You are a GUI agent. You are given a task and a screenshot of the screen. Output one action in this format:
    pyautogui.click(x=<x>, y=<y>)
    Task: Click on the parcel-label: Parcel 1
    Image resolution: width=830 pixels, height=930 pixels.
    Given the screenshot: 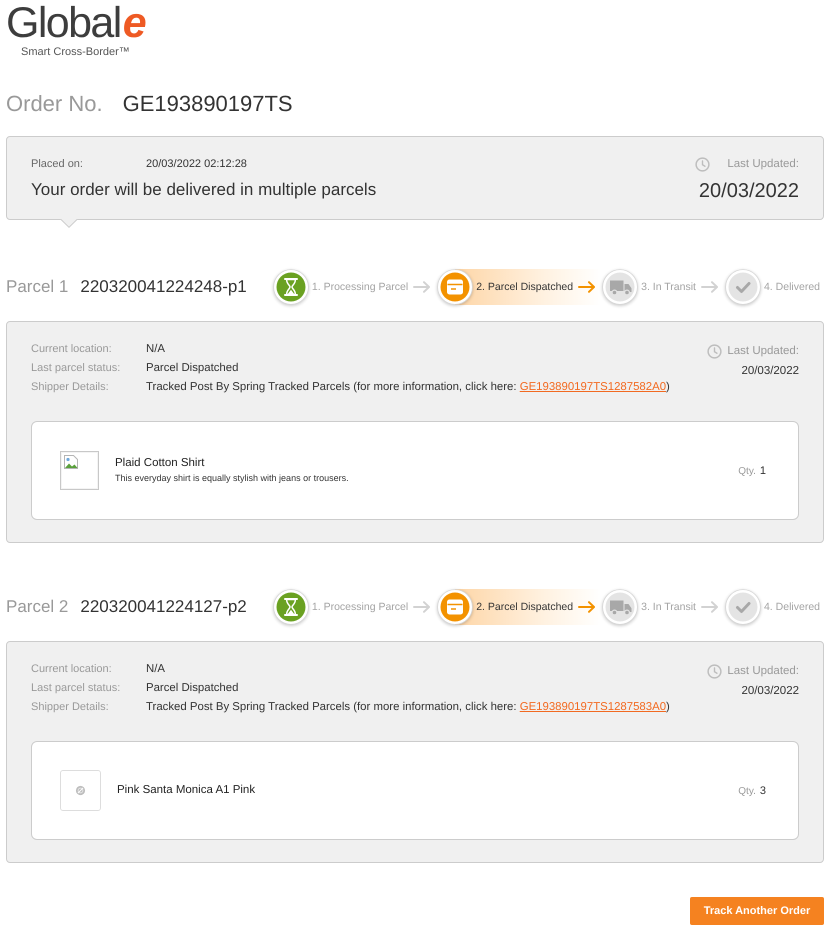 What is the action you would take?
    pyautogui.click(x=37, y=287)
    